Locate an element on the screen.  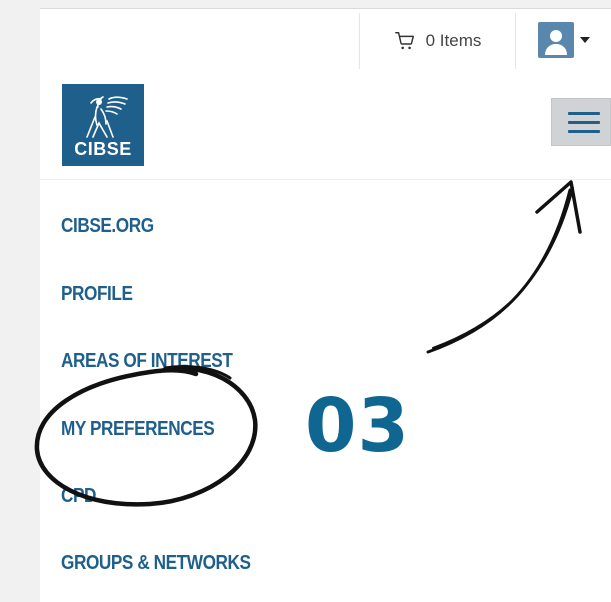
menu-item-areas-of-interest: AREAS OF INTEREST is located at coordinates (147, 361).